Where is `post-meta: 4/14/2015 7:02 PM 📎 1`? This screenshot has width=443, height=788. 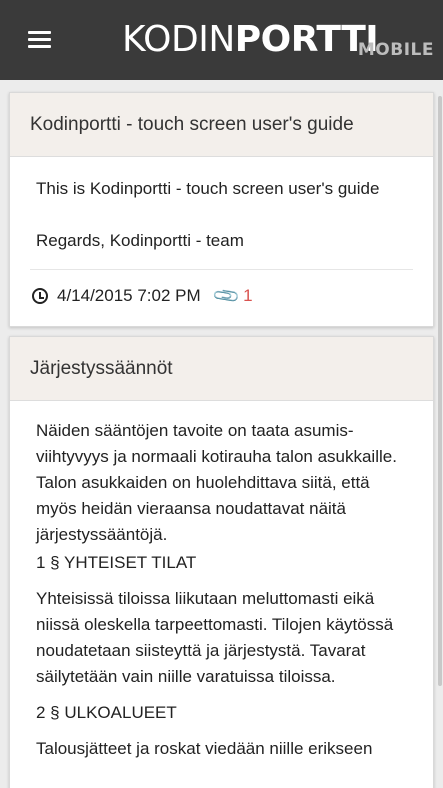
post-meta: 4/14/2015 7:02 PM 📎 1 is located at coordinates (221, 290).